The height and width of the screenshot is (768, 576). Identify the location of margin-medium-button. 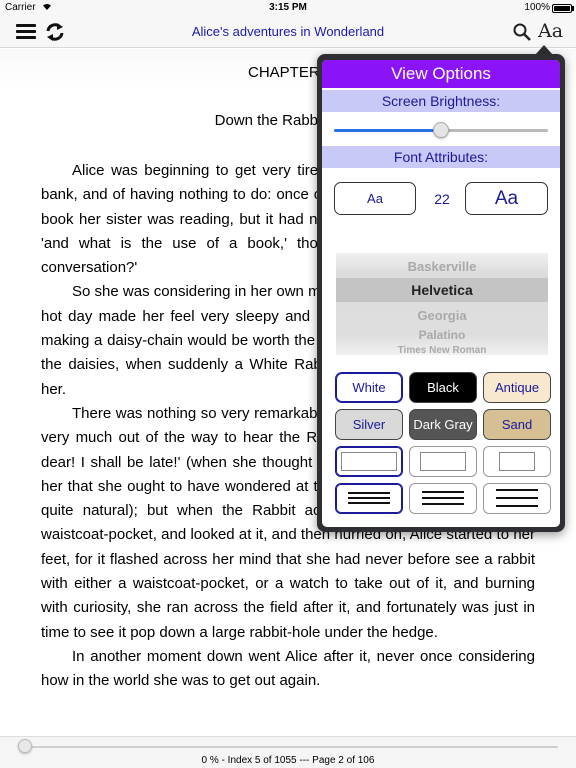
(443, 461).